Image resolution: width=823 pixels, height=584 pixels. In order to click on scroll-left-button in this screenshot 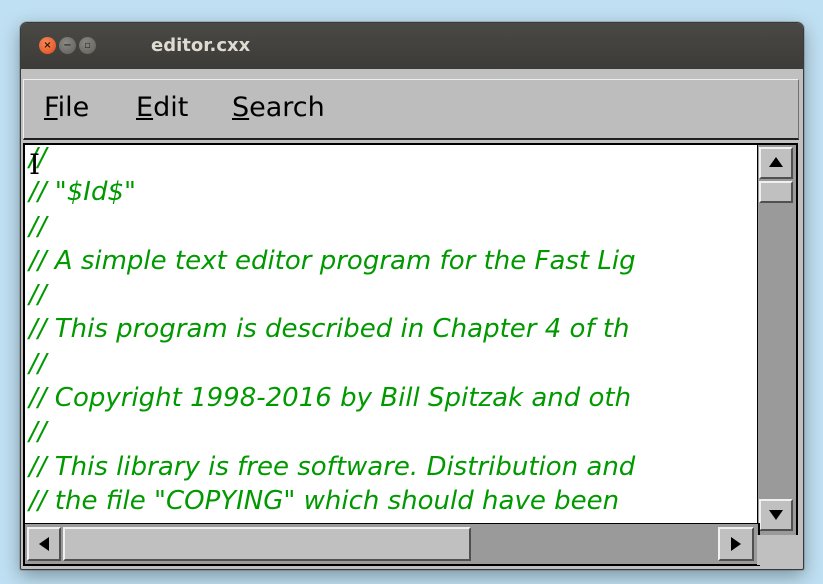, I will do `click(44, 544)`.